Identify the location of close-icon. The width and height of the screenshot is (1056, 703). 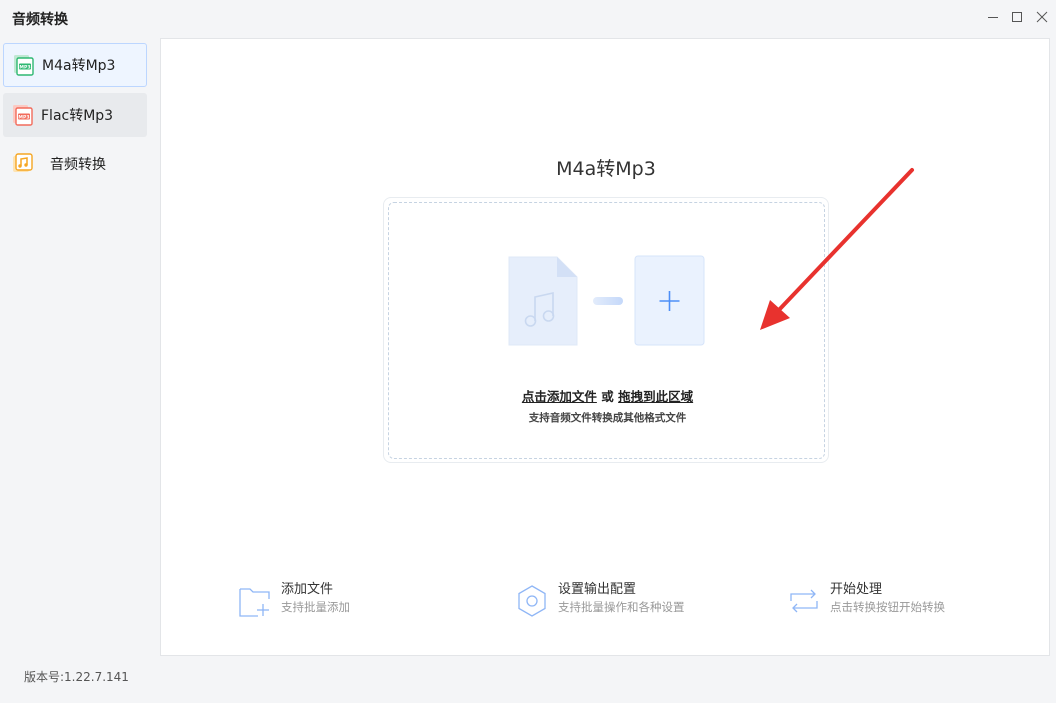
(1042, 17).